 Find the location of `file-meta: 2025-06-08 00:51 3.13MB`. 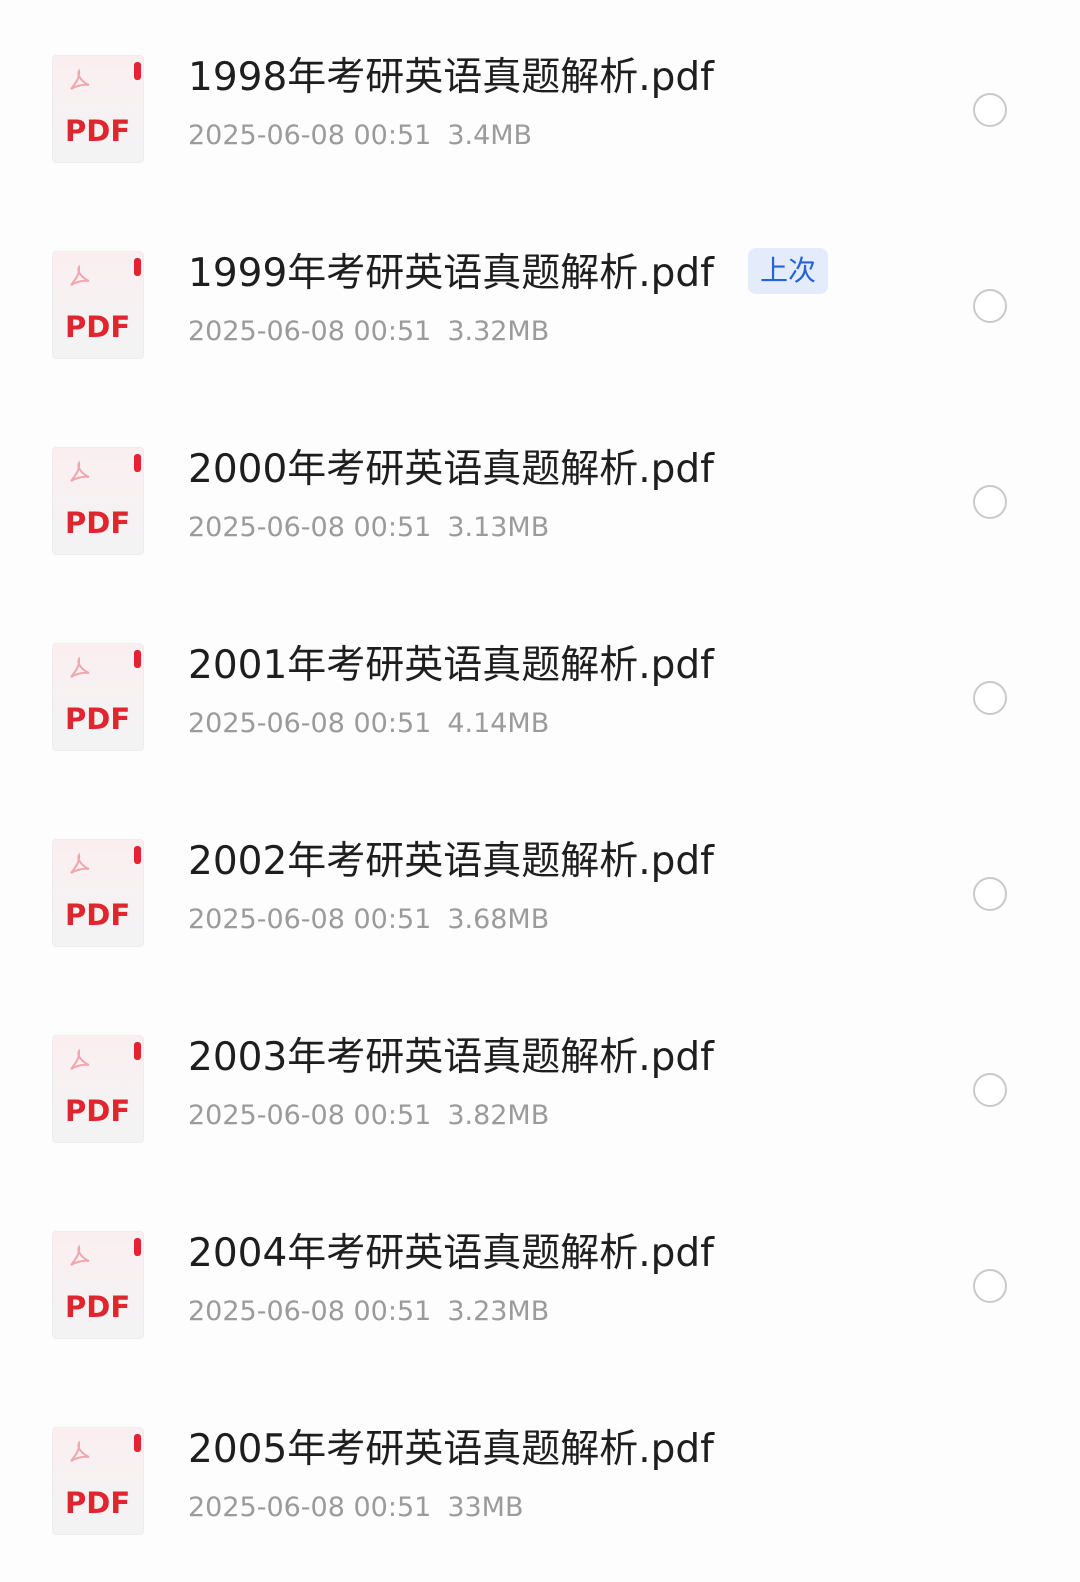

file-meta: 2025-06-08 00:51 3.13MB is located at coordinates (368, 528).